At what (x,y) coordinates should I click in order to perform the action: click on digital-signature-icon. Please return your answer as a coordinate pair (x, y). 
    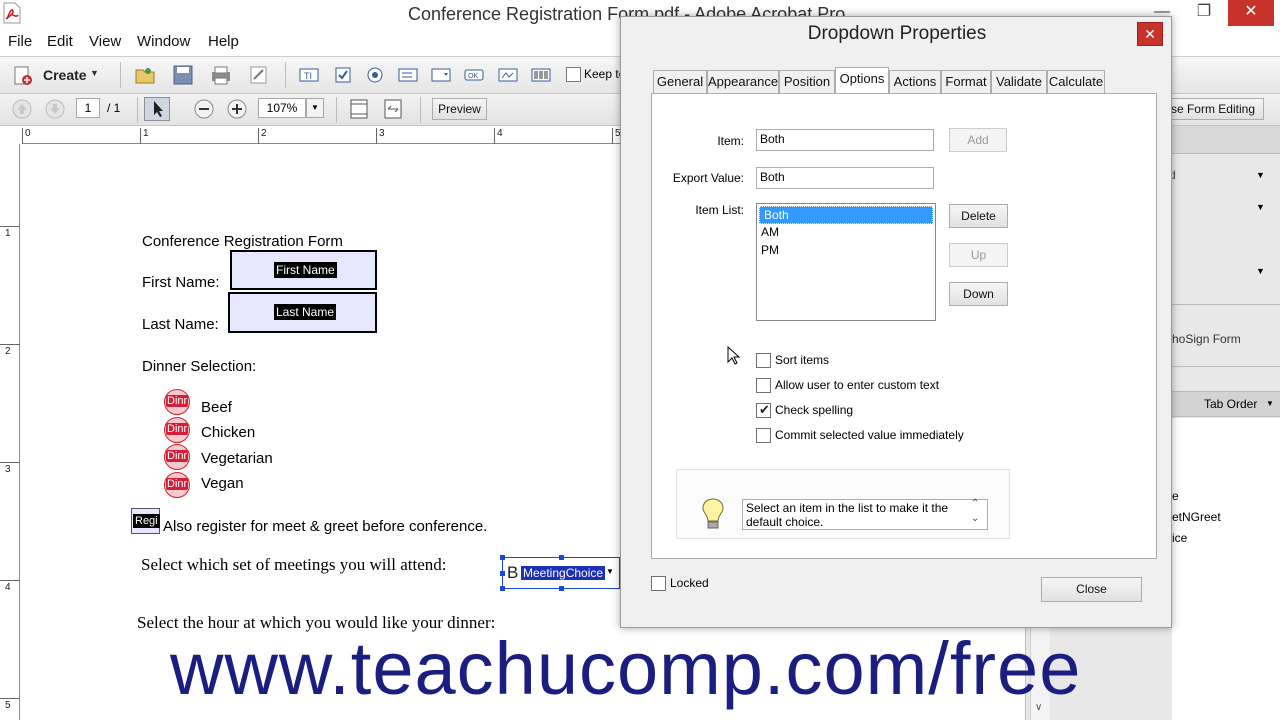
    Looking at the image, I should click on (508, 75).